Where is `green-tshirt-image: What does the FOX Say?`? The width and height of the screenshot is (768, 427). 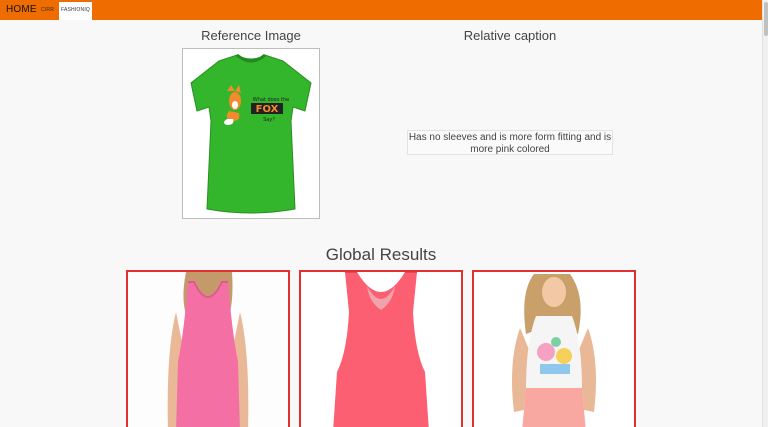 green-tshirt-image: What does the FOX Say? is located at coordinates (251, 133).